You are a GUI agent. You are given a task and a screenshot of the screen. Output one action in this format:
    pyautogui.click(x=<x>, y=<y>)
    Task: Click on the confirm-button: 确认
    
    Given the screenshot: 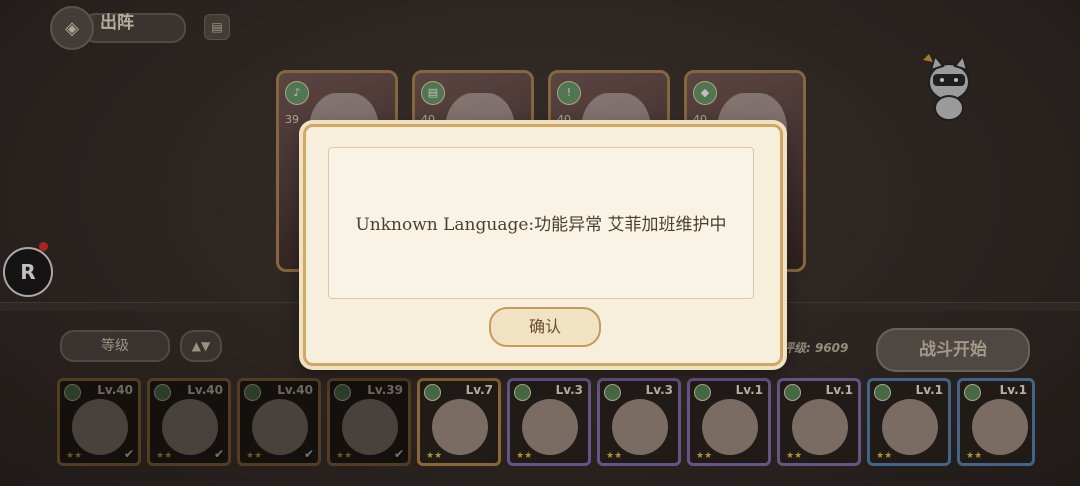 What is the action you would take?
    pyautogui.click(x=545, y=327)
    